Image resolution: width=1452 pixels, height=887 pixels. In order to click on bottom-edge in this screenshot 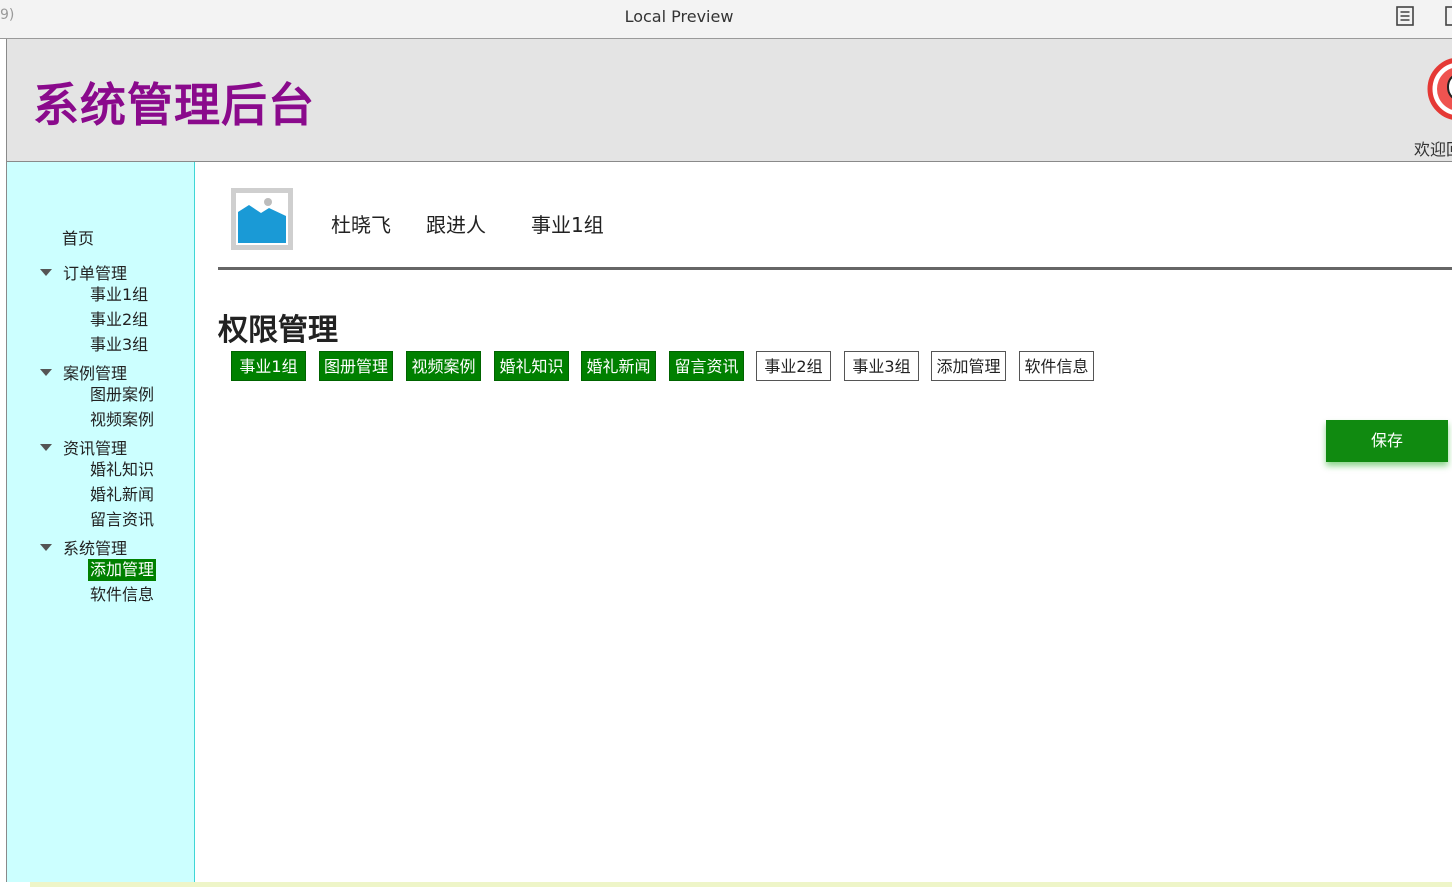, I will do `click(741, 884)`.